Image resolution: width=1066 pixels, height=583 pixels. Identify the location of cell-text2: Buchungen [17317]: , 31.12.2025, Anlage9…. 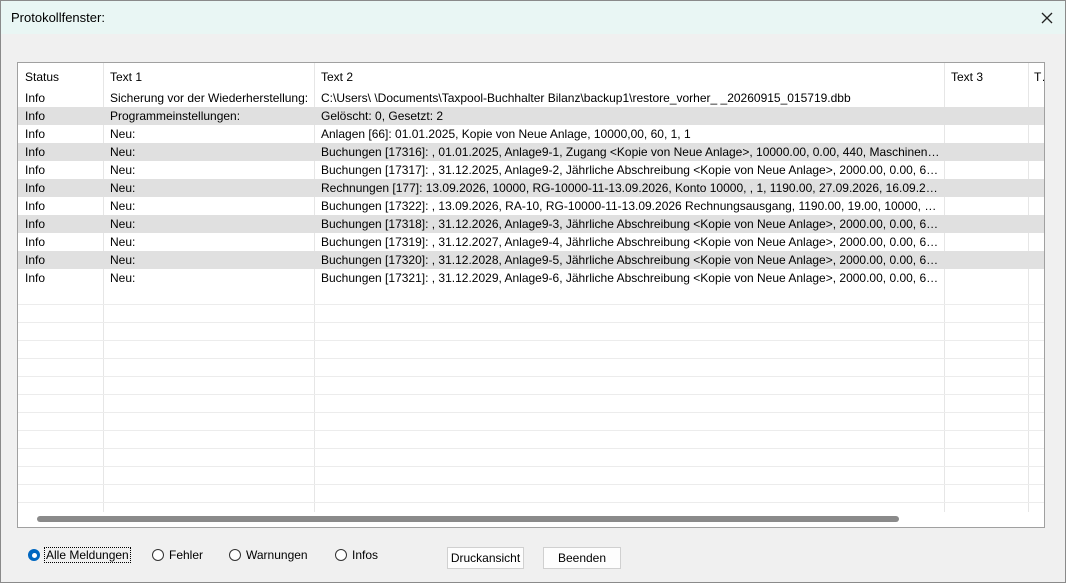
(631, 170).